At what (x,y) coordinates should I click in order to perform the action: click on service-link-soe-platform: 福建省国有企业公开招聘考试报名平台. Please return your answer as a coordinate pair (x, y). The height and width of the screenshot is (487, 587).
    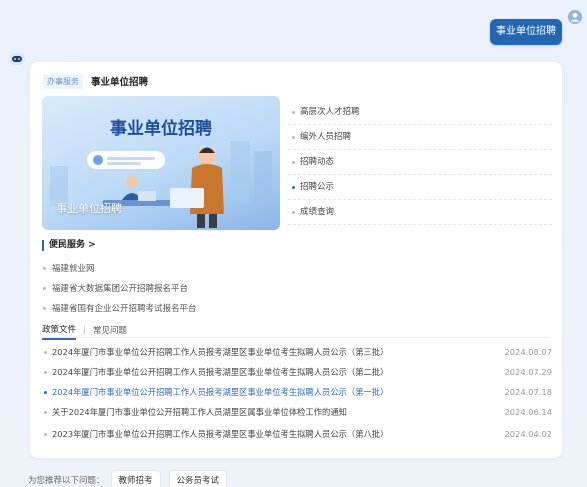
    Looking at the image, I should click on (119, 308).